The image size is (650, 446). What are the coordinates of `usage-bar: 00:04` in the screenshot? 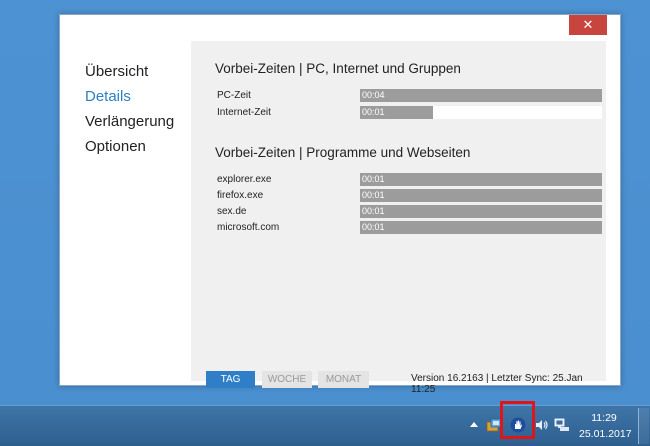 It's located at (481, 95).